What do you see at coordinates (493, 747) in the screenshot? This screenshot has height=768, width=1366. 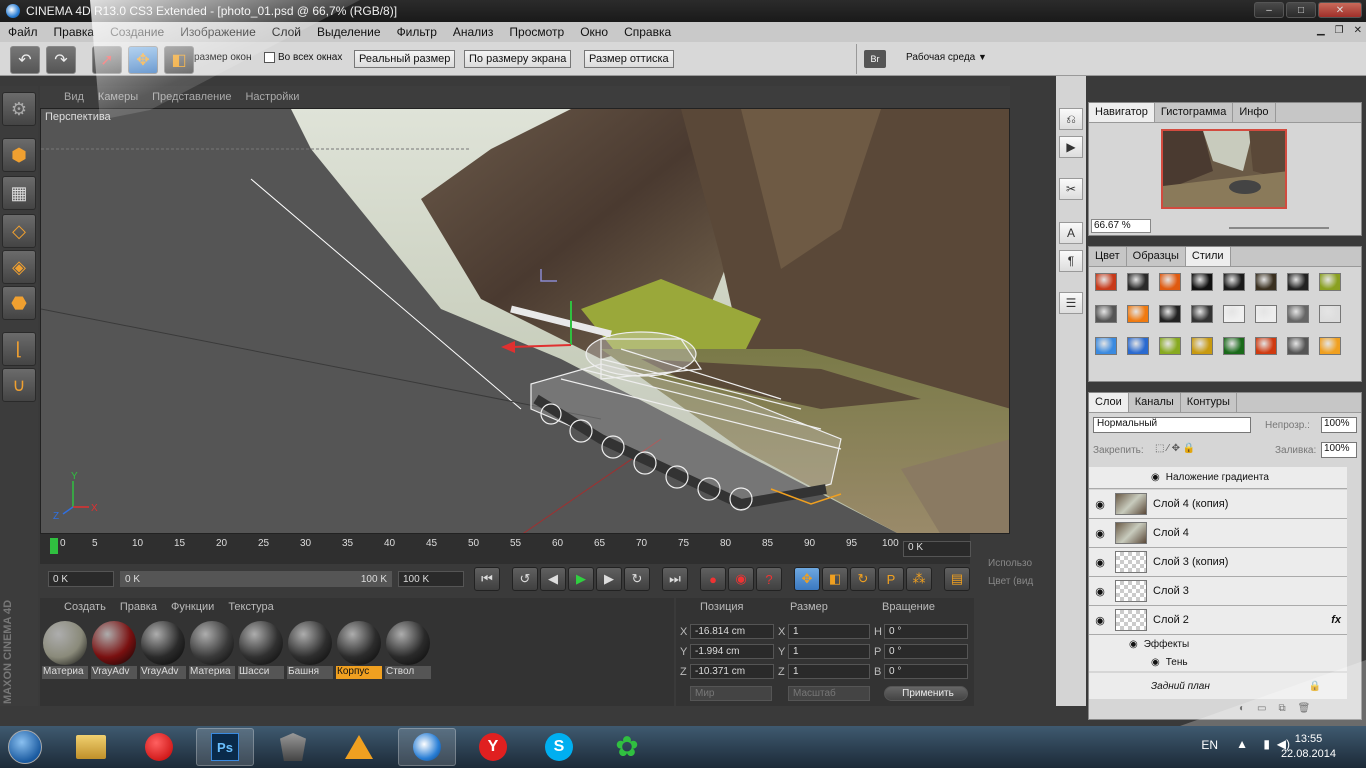 I see `yandex-browser-task: Y` at bounding box center [493, 747].